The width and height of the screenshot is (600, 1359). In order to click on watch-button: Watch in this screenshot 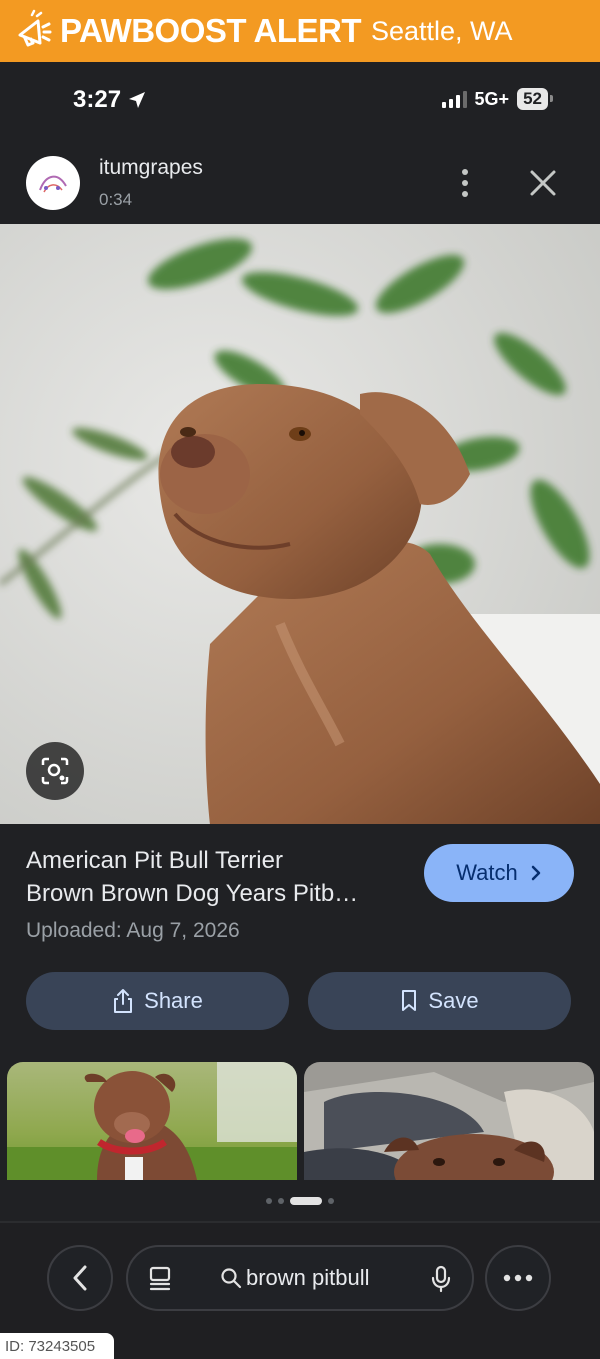, I will do `click(499, 873)`.